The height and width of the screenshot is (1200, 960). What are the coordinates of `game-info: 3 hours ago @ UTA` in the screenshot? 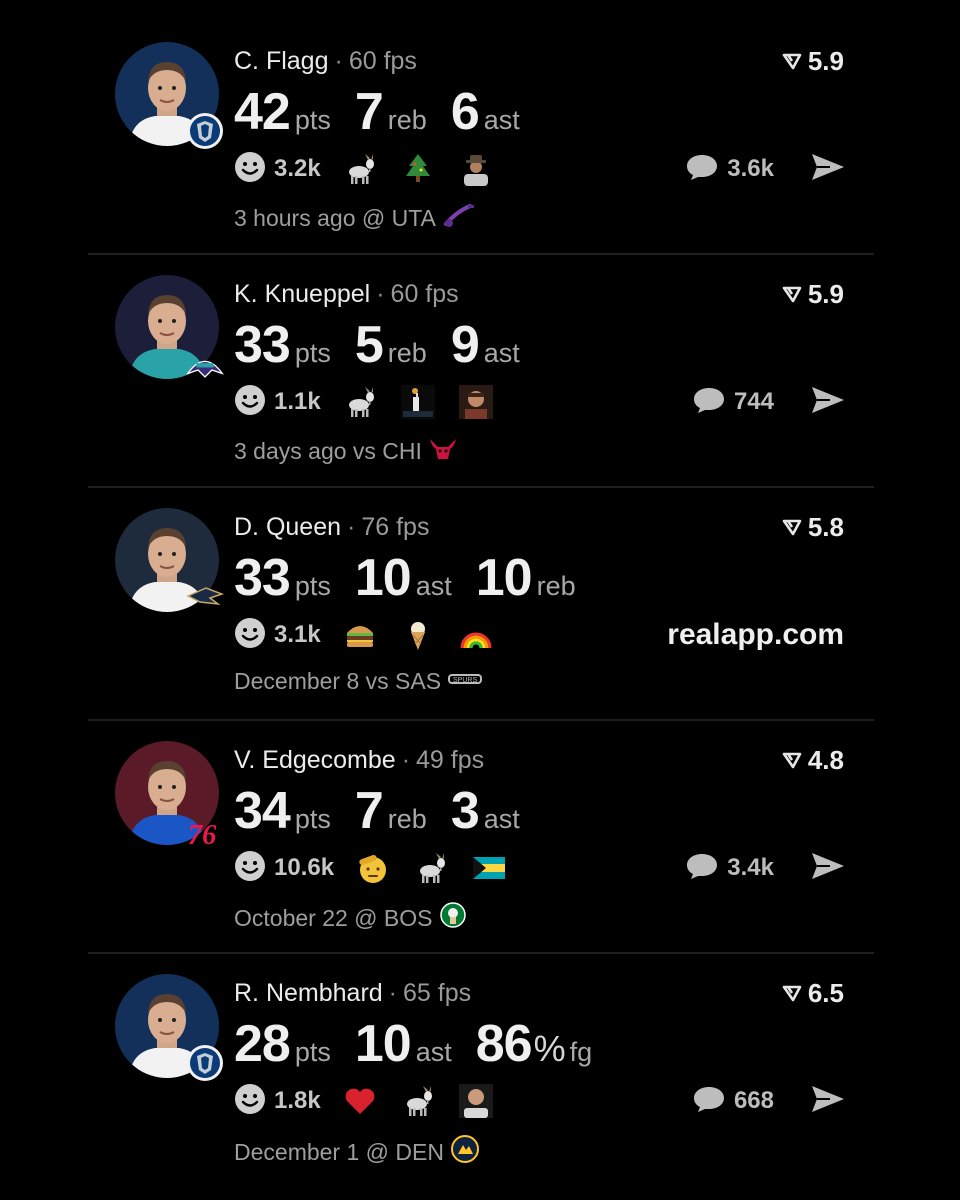 It's located at (355, 218).